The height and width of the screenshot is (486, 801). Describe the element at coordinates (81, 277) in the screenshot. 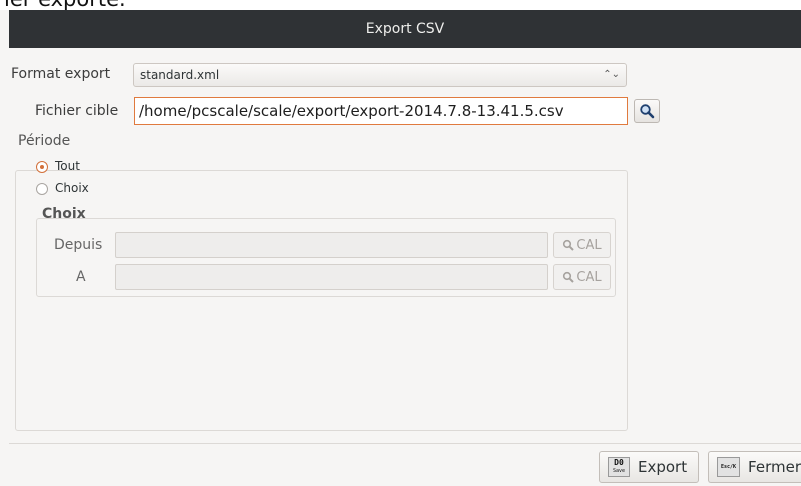

I see `a-label: A` at that location.